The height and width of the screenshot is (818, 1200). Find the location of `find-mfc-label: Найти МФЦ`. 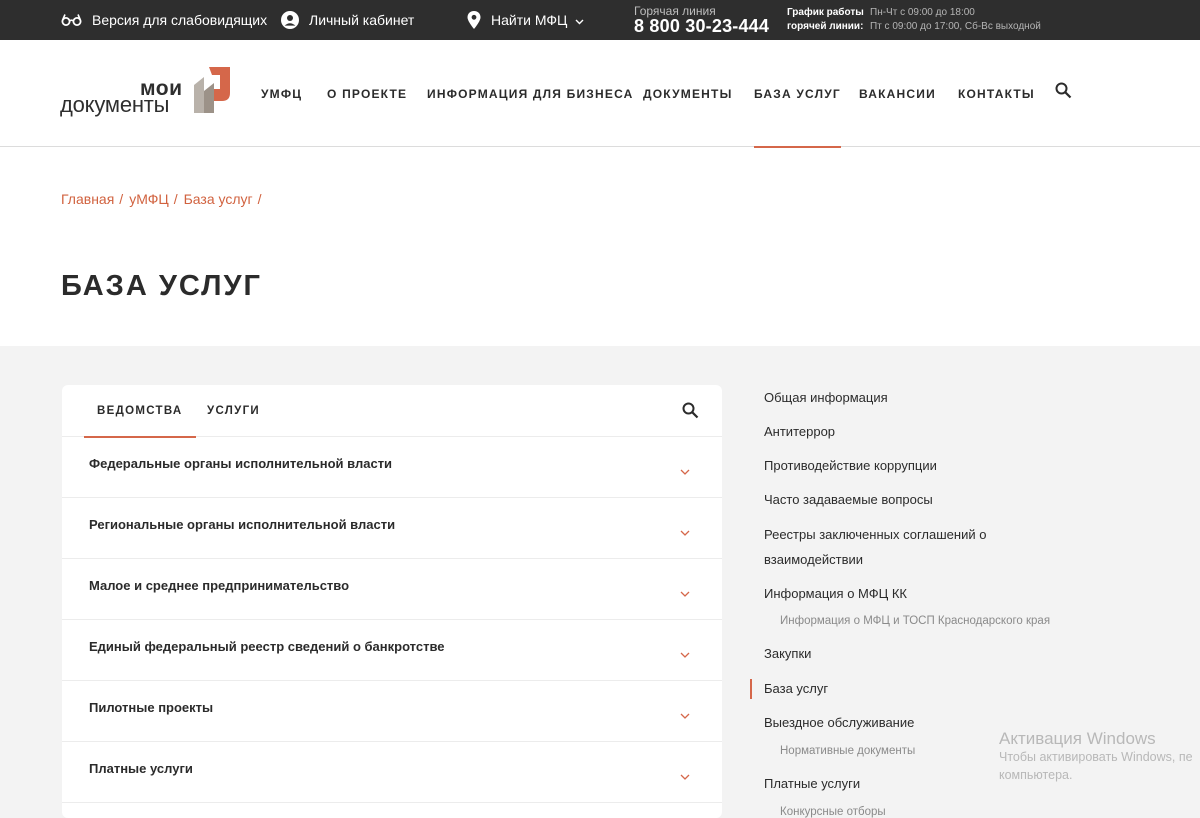

find-mfc-label: Найти МФЦ is located at coordinates (529, 20).